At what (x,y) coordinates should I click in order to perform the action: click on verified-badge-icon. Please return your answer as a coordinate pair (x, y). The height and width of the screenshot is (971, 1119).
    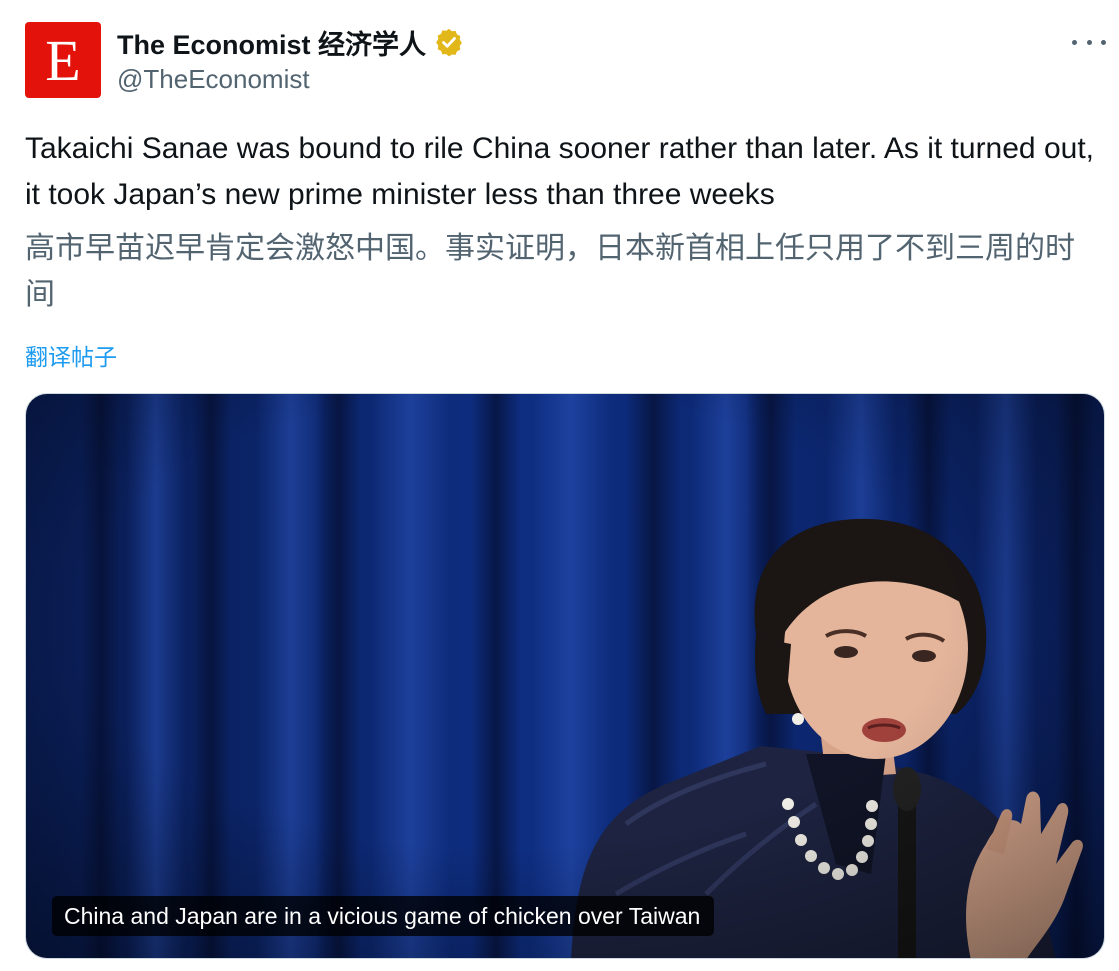
    Looking at the image, I should click on (449, 42).